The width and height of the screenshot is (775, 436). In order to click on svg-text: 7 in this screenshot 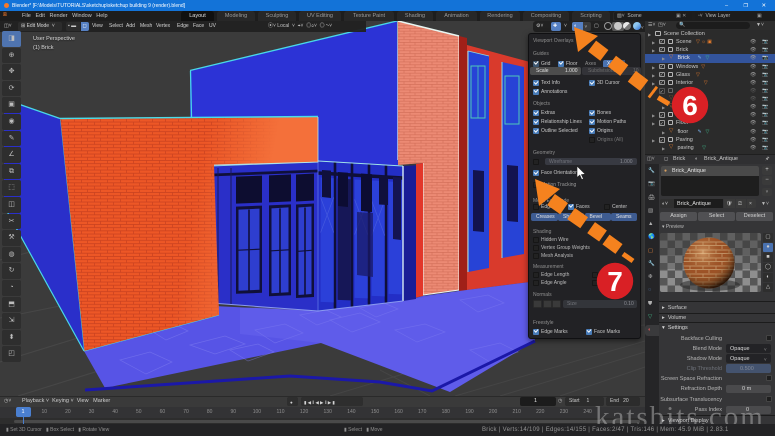, I will do `click(615, 281)`.